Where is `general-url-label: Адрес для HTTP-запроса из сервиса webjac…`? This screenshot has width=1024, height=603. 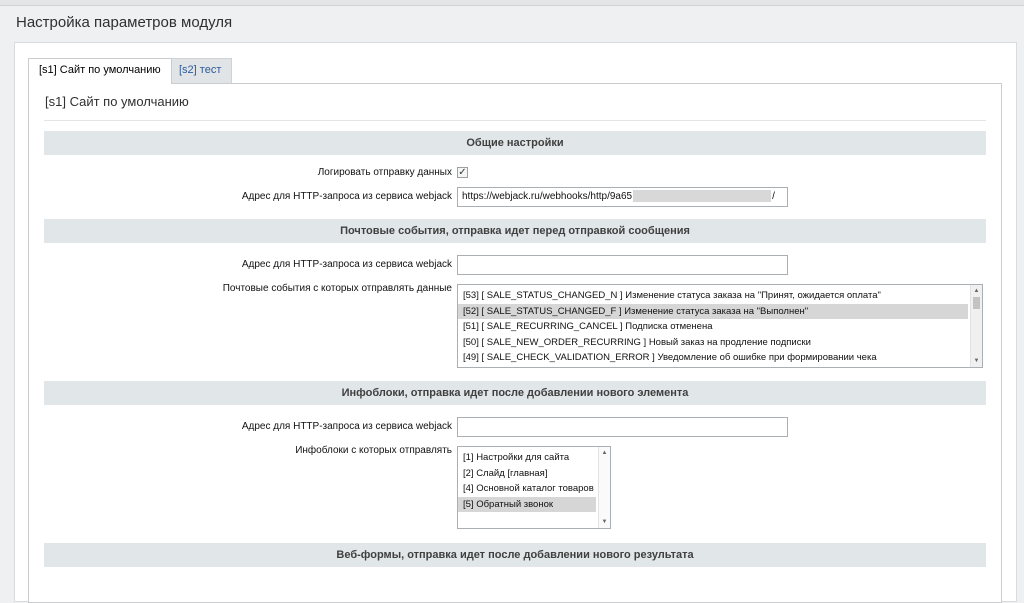
general-url-label: Адрес для HTTP-запроса из сервиса webjac… is located at coordinates (346, 196).